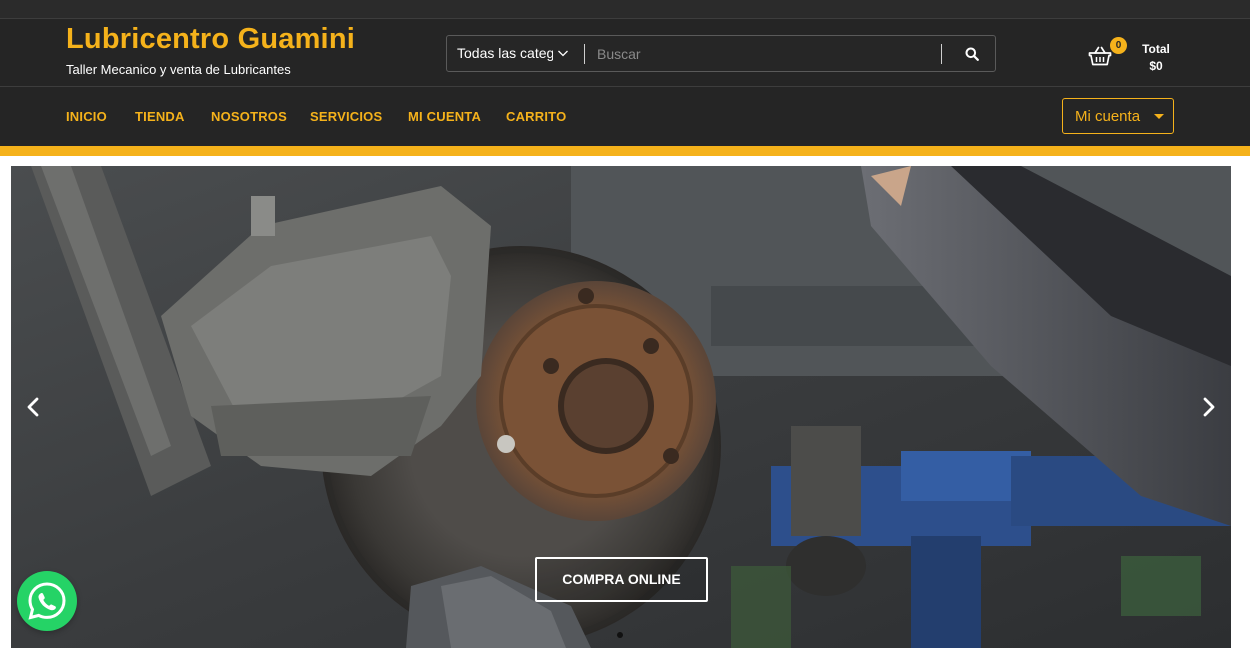 Image resolution: width=1250 pixels, height=648 pixels. Describe the element at coordinates (249, 116) in the screenshot. I see `nav-item-nosotros: NOSOTROS` at that location.